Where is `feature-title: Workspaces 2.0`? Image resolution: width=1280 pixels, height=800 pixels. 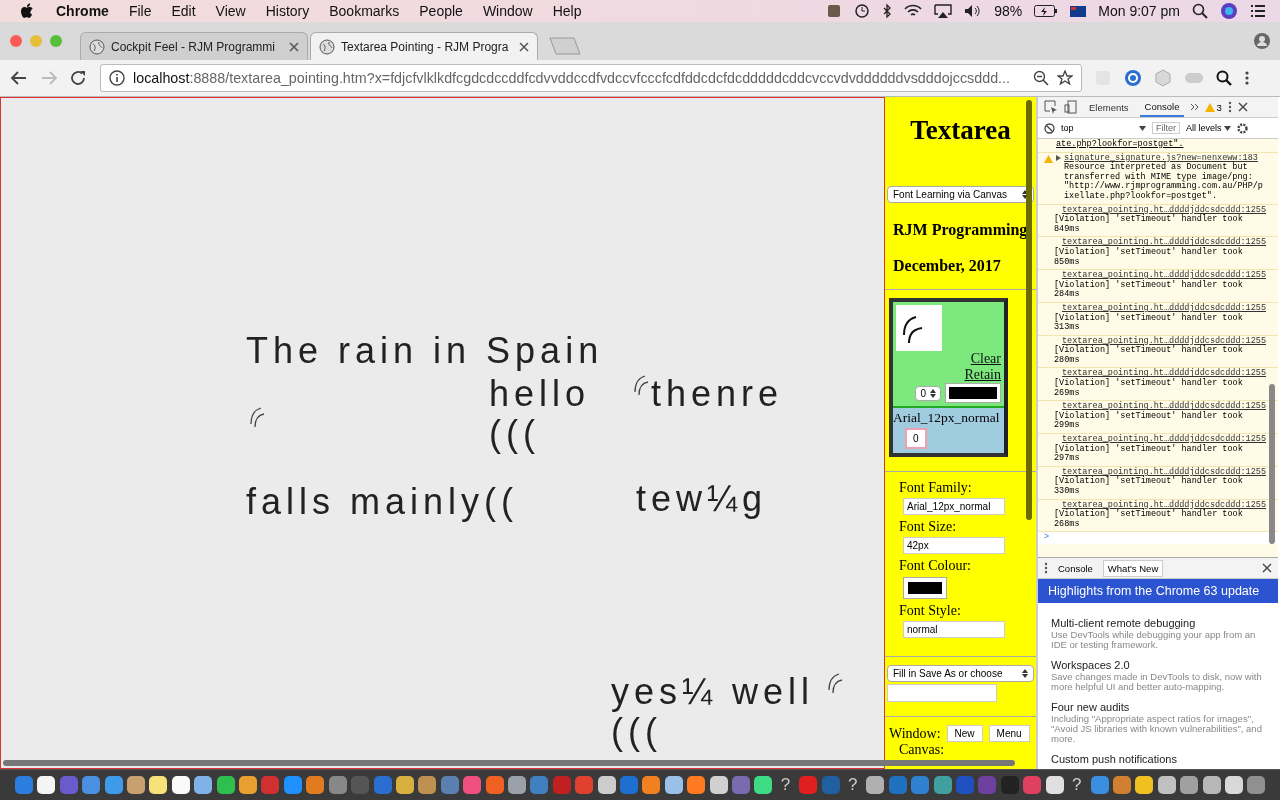
feature-title: Workspaces 2.0 is located at coordinates (1160, 665).